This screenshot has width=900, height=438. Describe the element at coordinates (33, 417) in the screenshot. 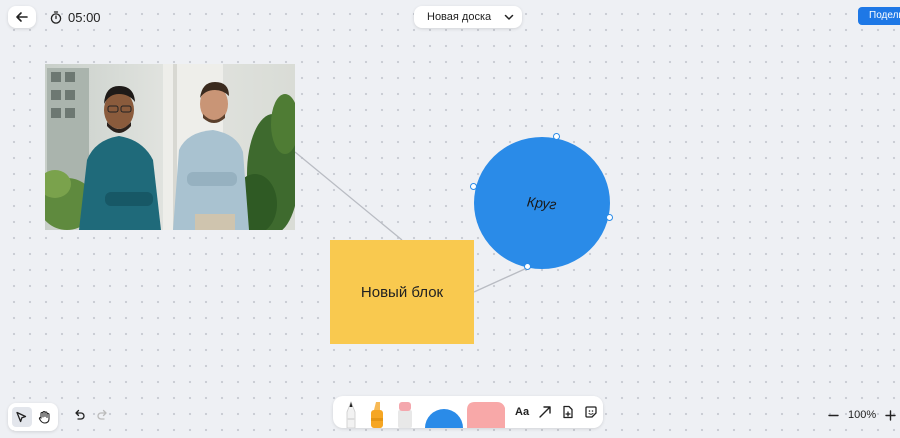

I see `mode-tools` at that location.